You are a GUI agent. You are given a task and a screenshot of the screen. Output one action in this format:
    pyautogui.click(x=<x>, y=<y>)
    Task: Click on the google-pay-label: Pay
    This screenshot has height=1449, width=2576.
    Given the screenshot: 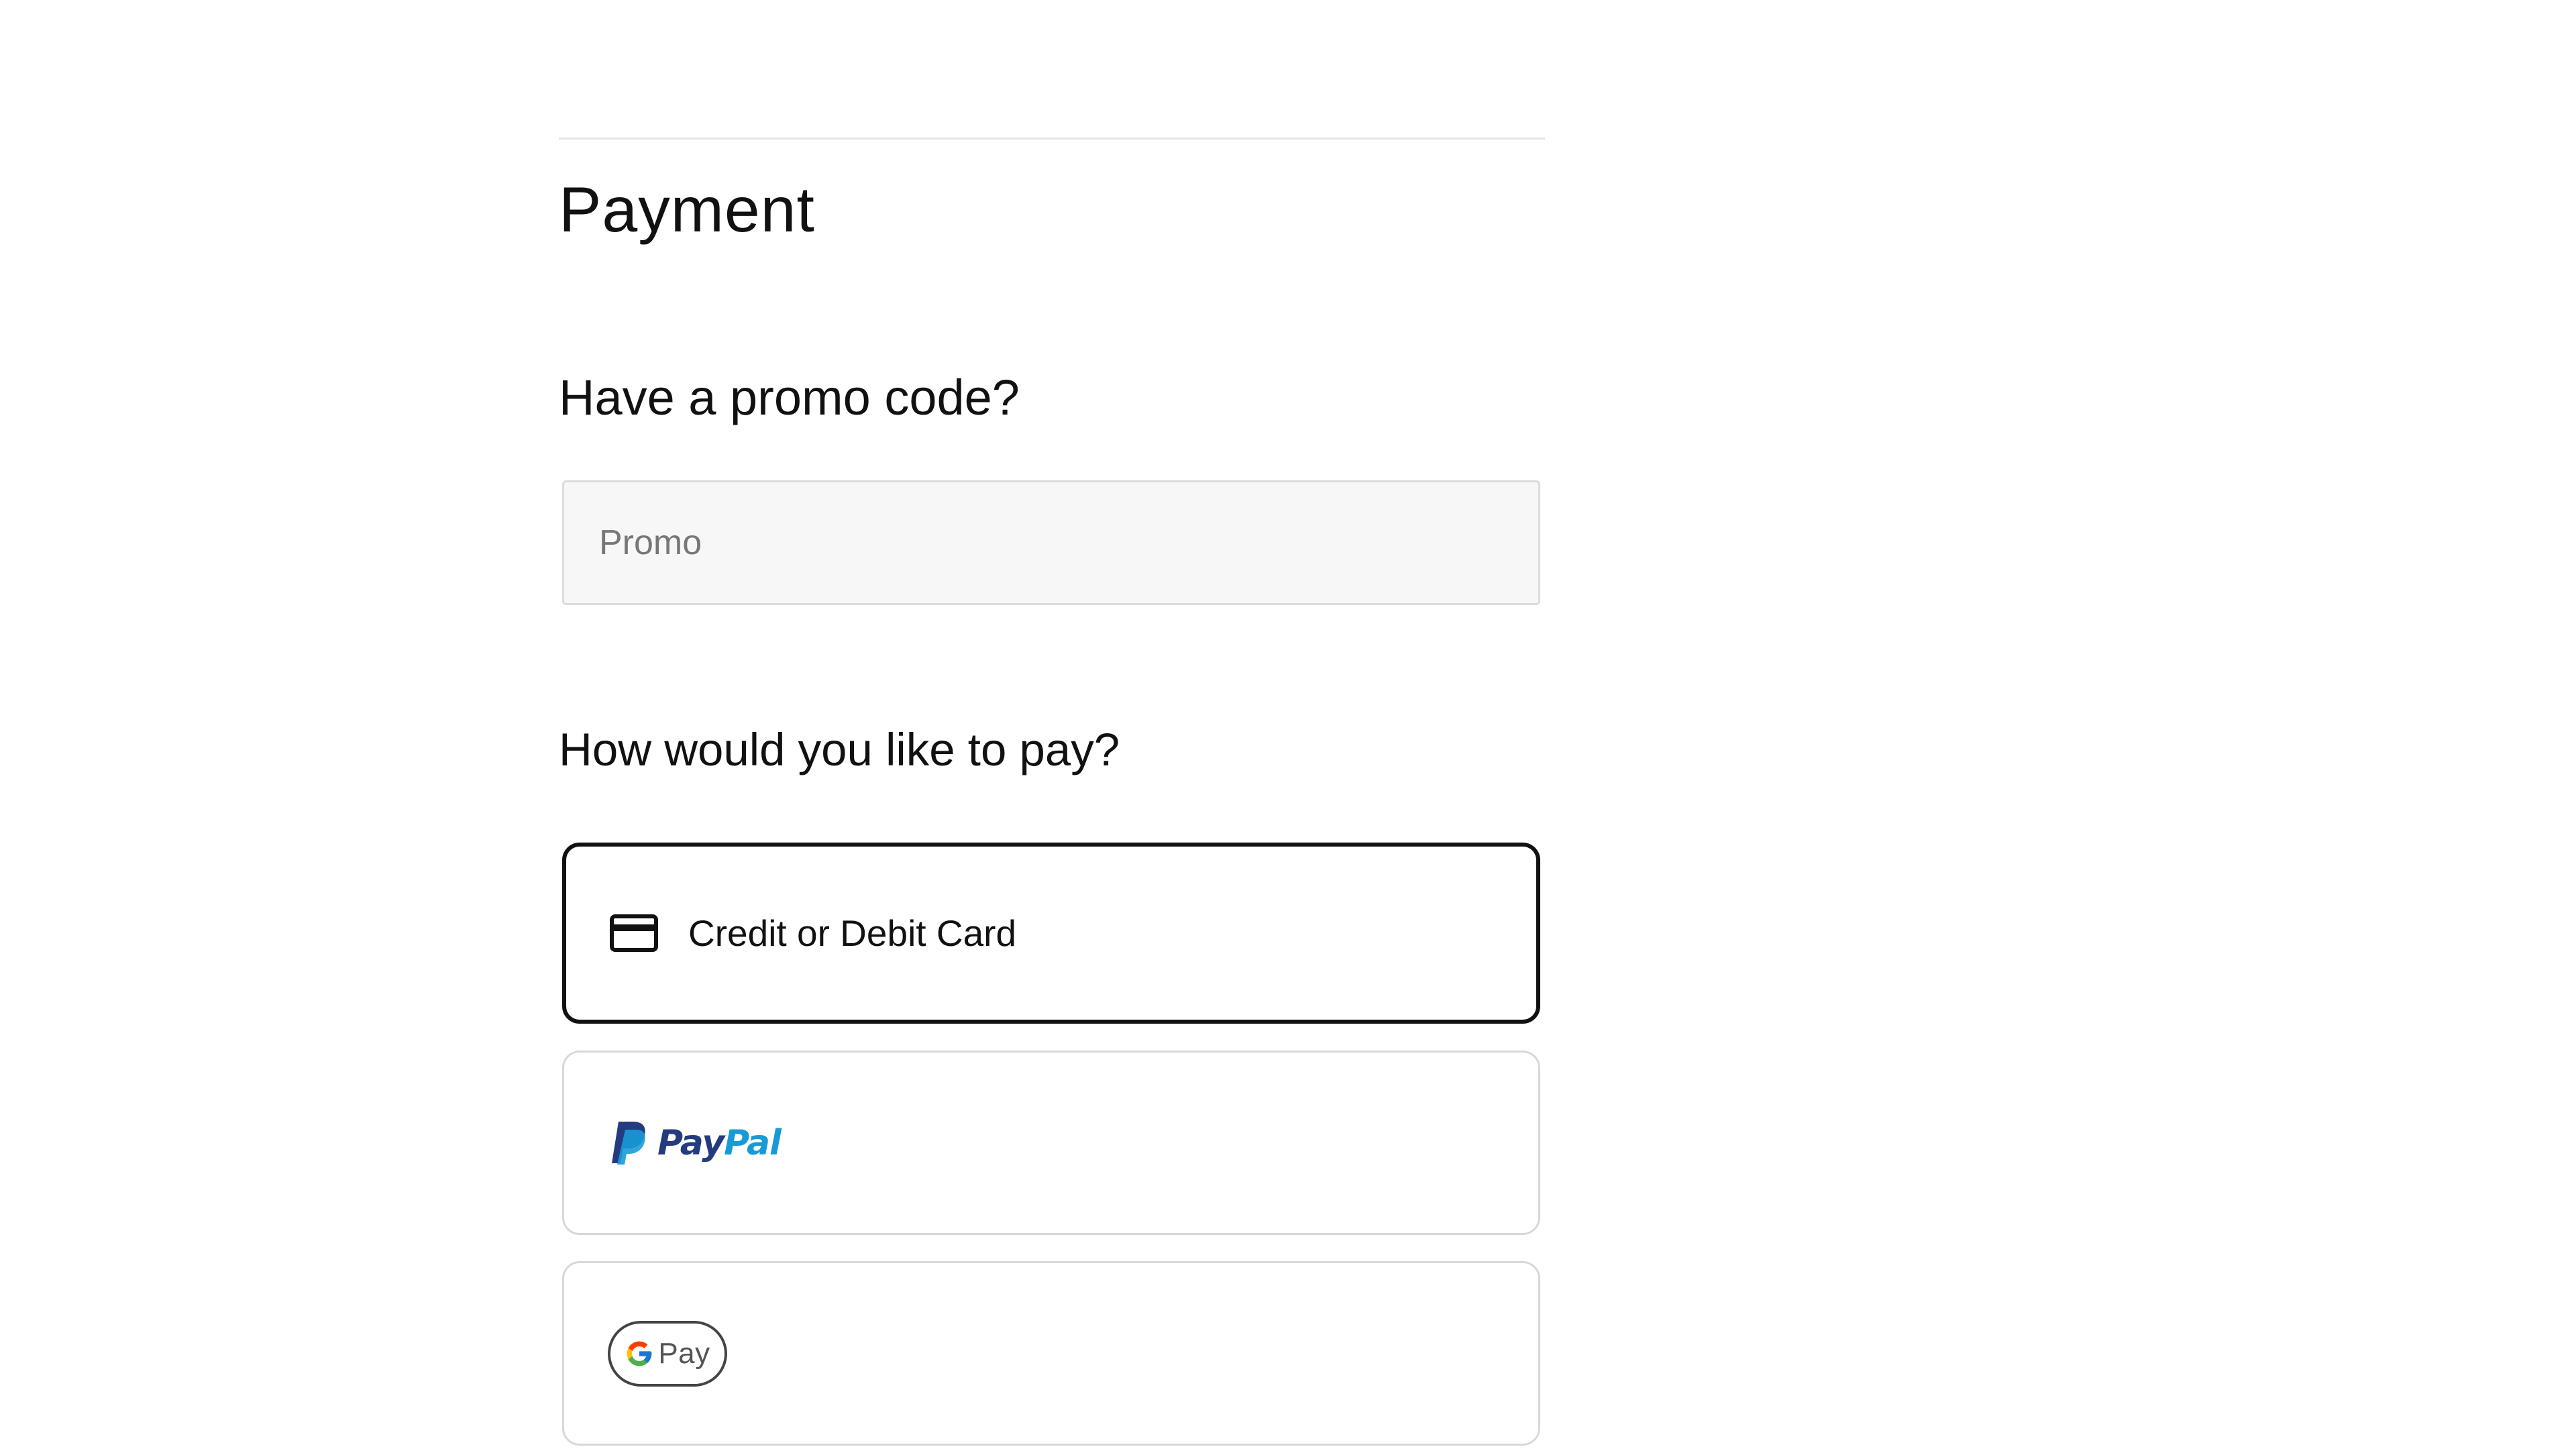 What is the action you would take?
    pyautogui.click(x=684, y=1353)
    